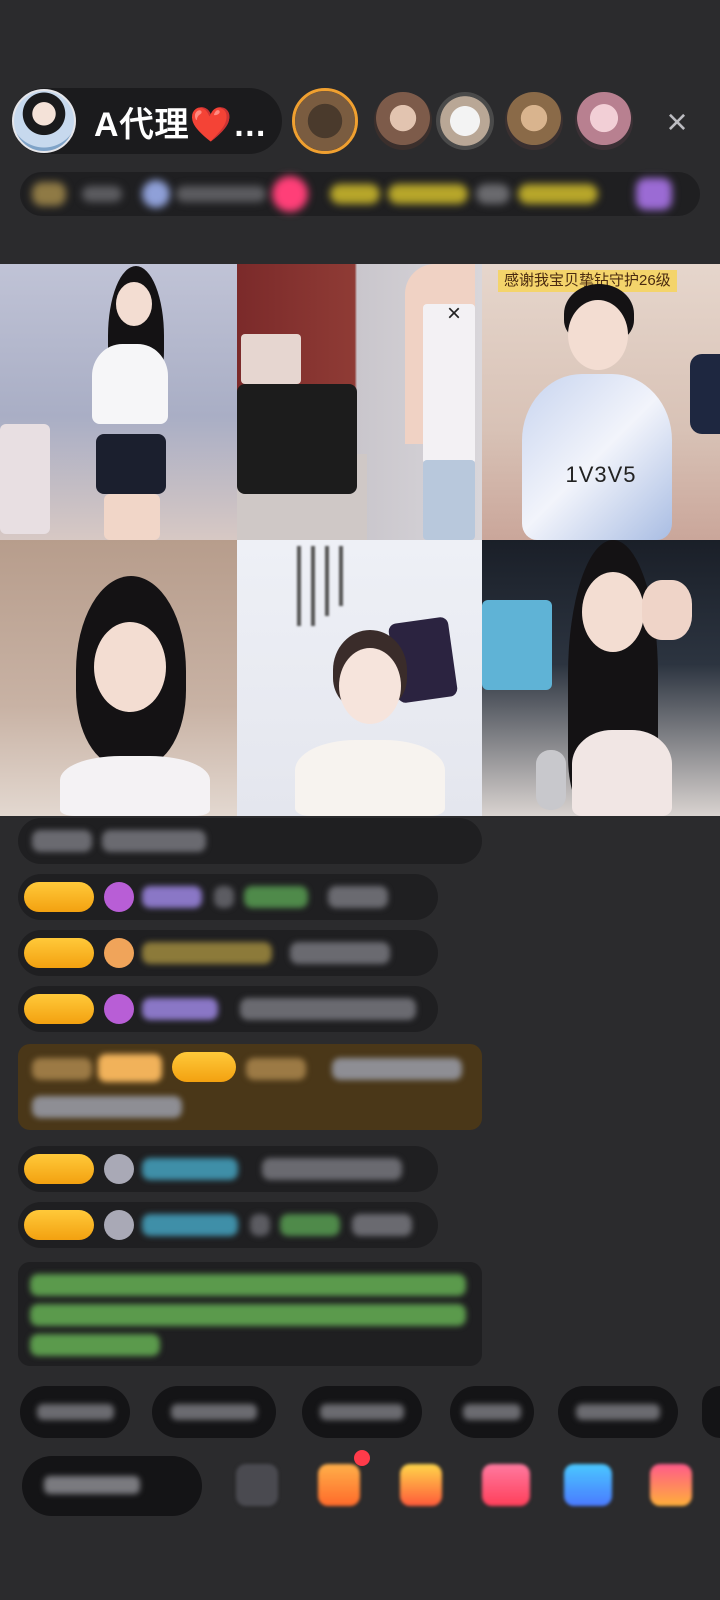 The image size is (720, 1600). What do you see at coordinates (257, 1485) in the screenshot?
I see `more-icon` at bounding box center [257, 1485].